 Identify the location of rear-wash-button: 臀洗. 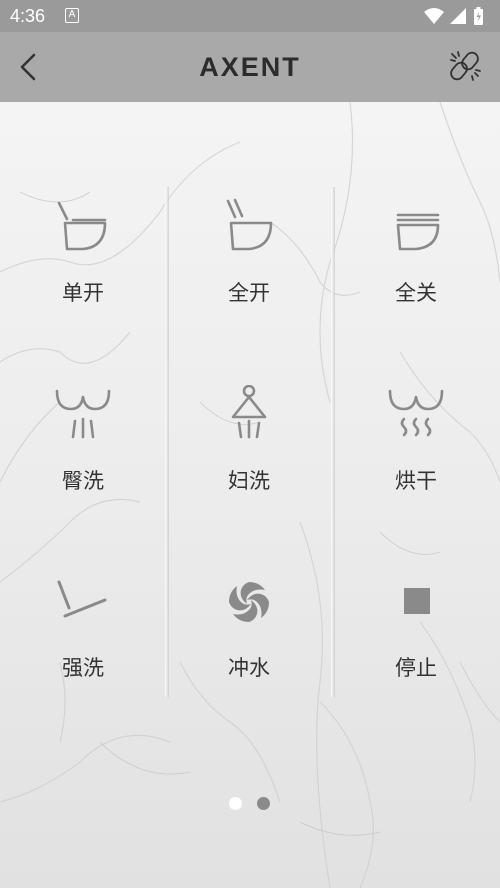
(83, 475).